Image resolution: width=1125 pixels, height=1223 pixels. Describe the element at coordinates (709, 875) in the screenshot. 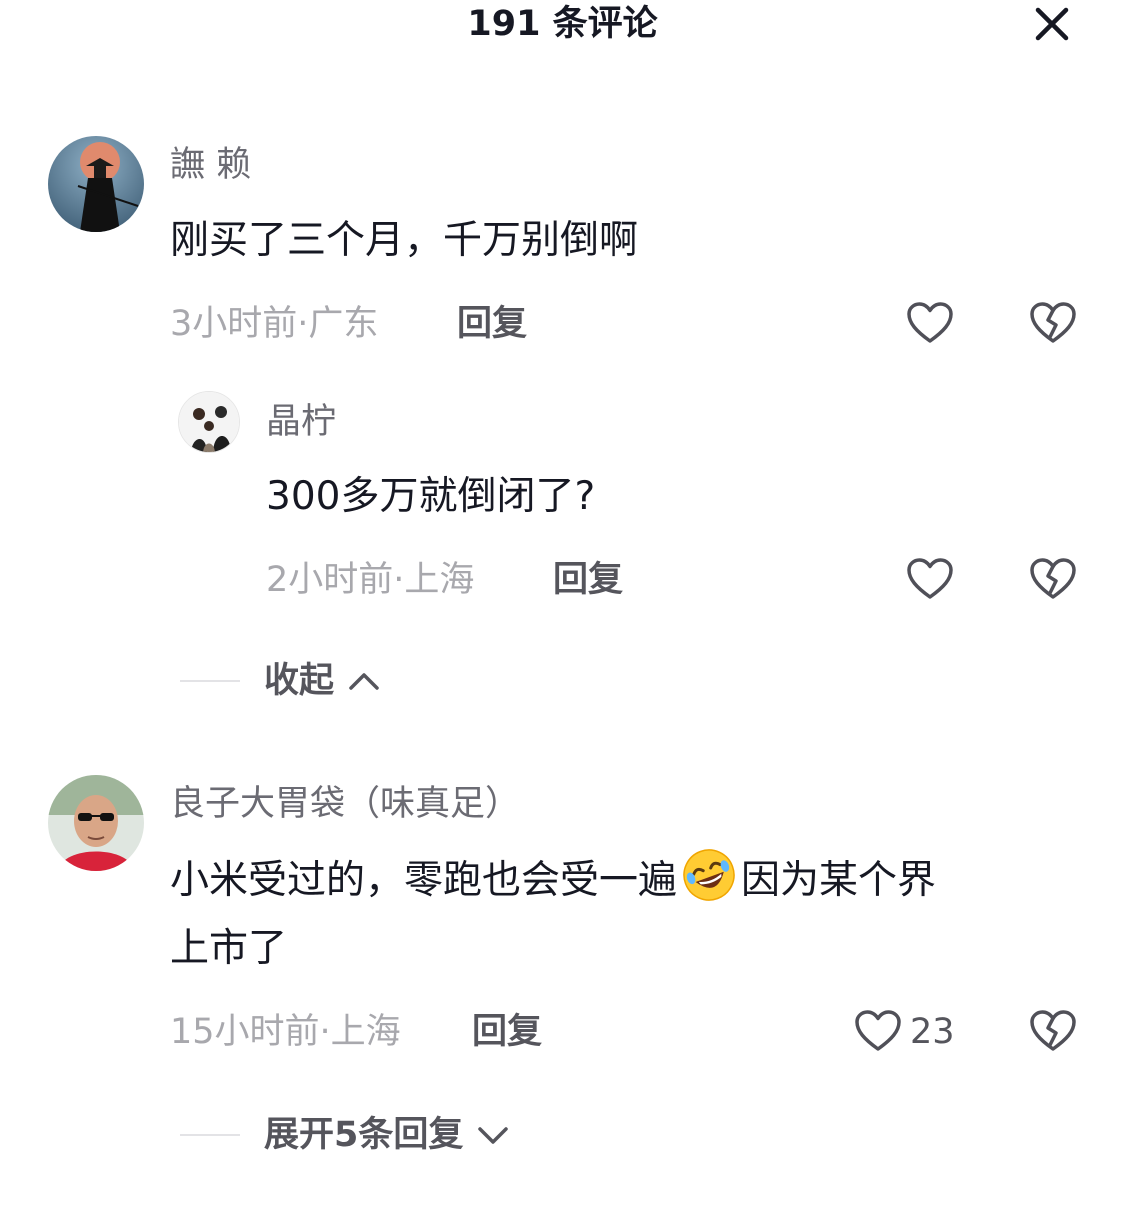

I see `rolling-on-floor-laughing-emoji` at that location.